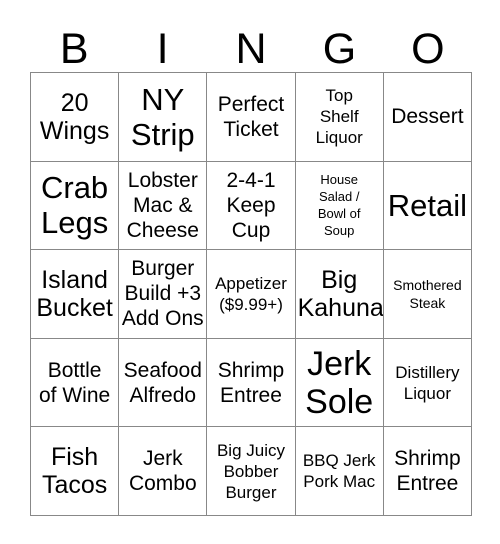  I want to click on bingo-cell-label: Distillery Liquor, so click(427, 382).